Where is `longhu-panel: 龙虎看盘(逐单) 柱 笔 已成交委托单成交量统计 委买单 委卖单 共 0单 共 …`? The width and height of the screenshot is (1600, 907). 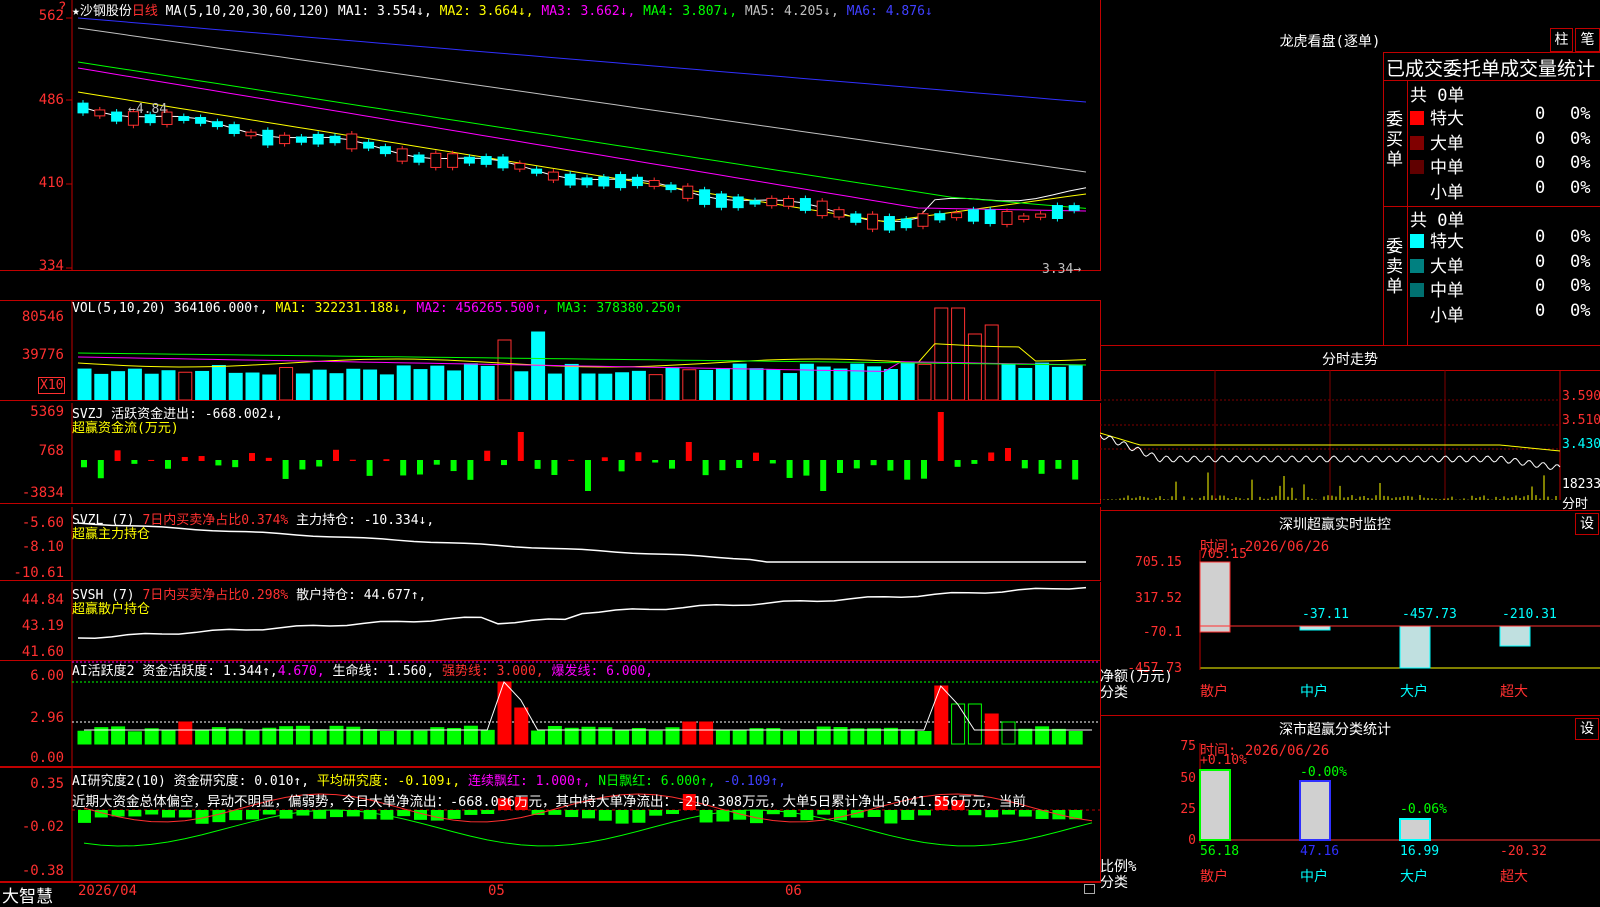 longhu-panel: 龙虎看盘(逐单) 柱 笔 已成交委托单成交量统计 委买单 委卖单 共 0单 共 … is located at coordinates (1350, 173).